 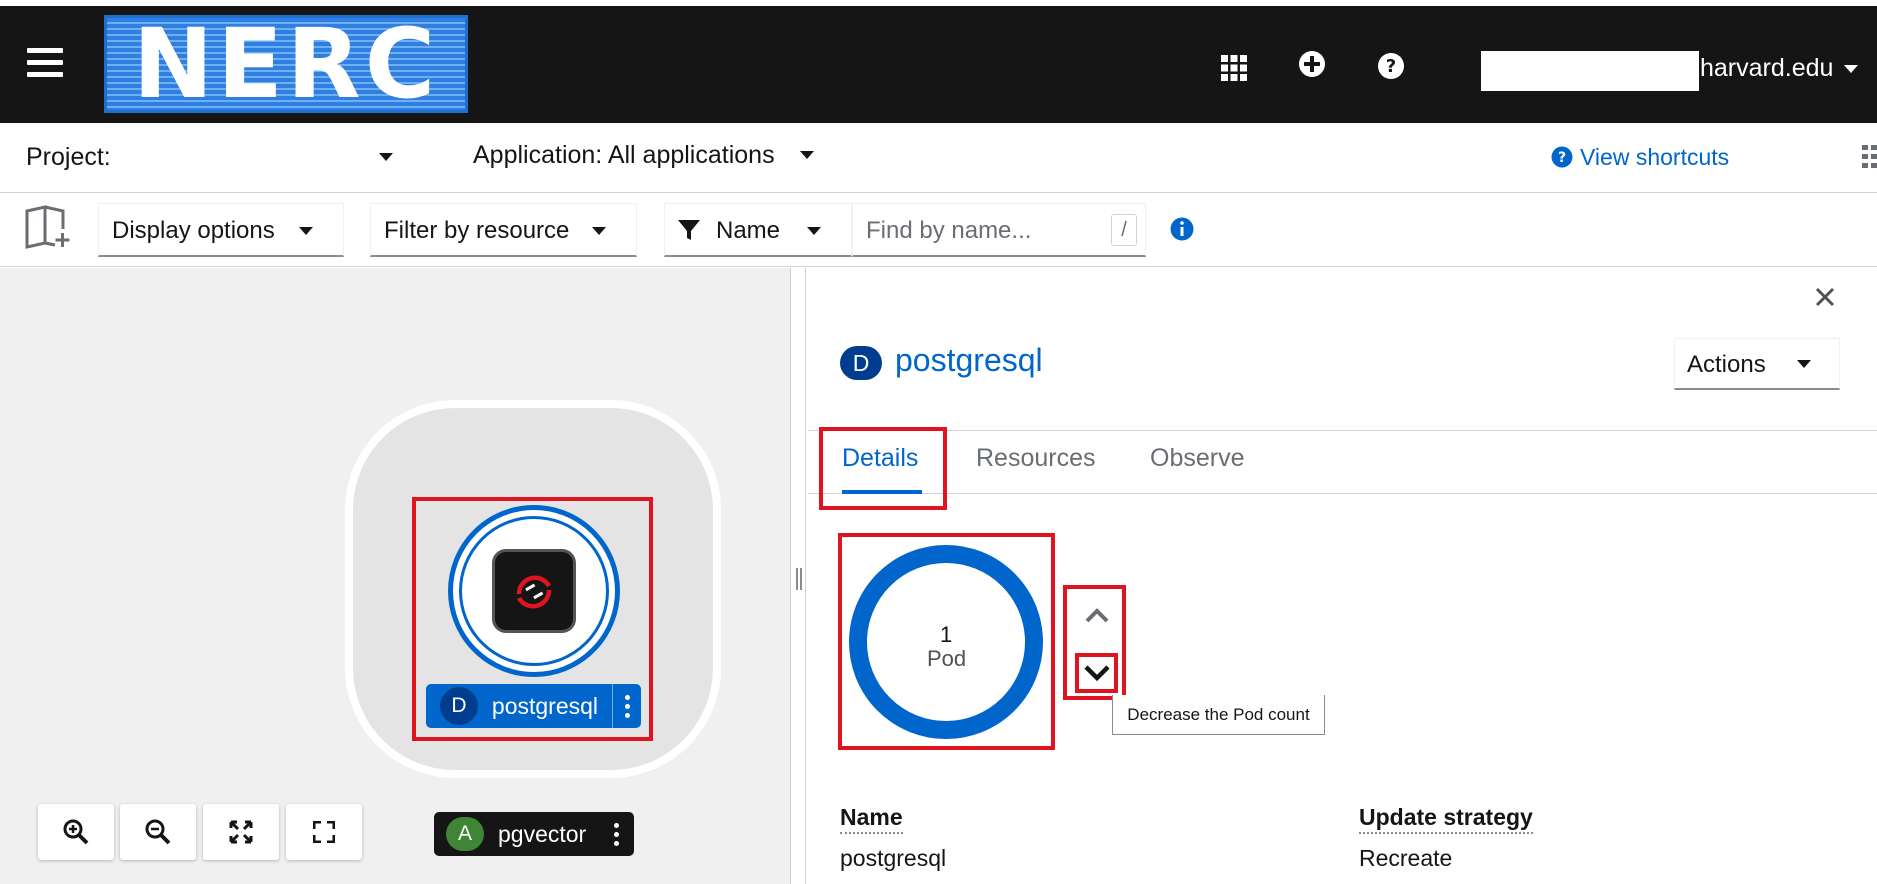 What do you see at coordinates (969, 360) in the screenshot?
I see `resource-title: postgresql` at bounding box center [969, 360].